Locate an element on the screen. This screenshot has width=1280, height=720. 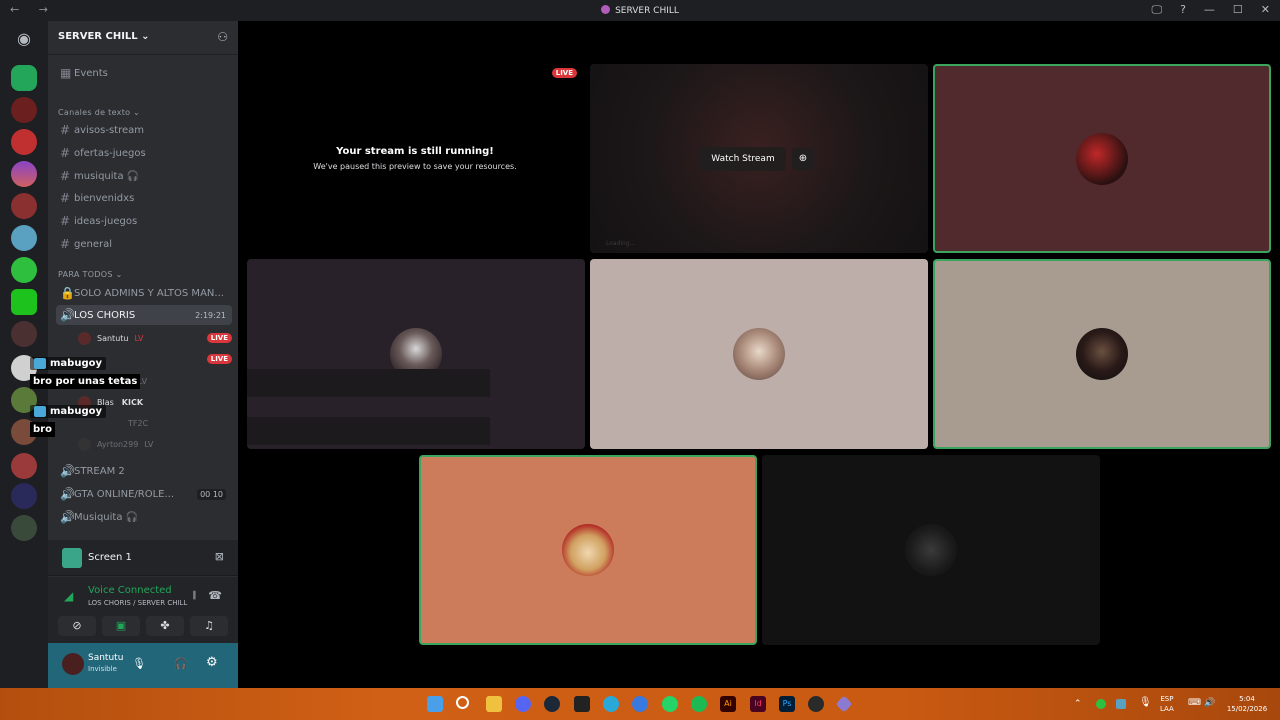
help-icon: ? is located at coordinates (1183, 10).